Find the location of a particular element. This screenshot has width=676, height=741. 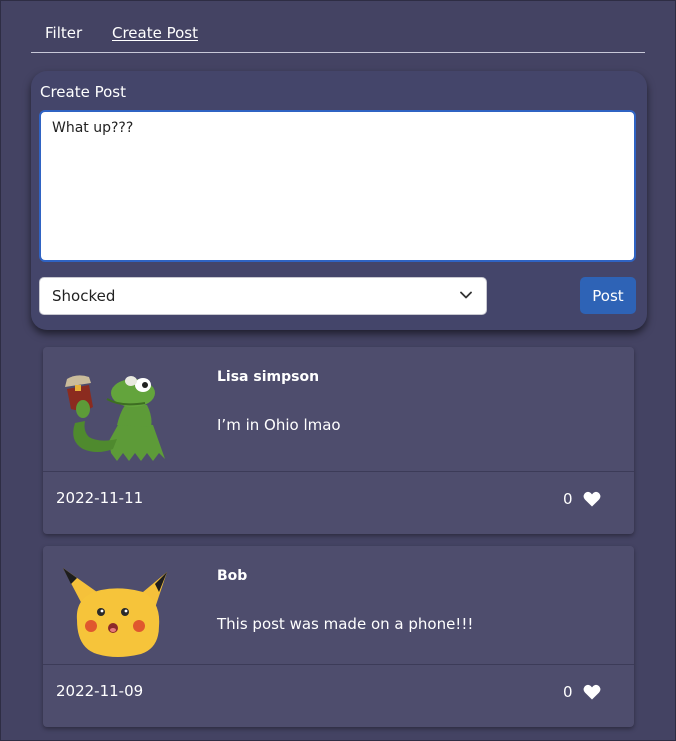

chevron-down-icon is located at coordinates (466, 295).